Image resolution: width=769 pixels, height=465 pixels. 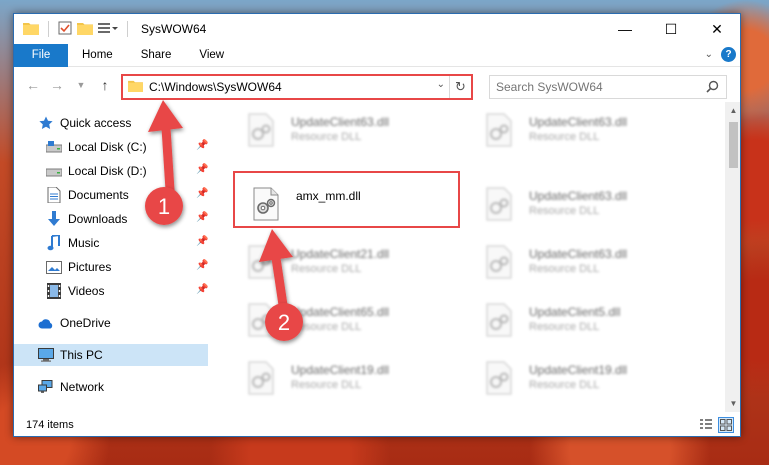 I want to click on sidebar-item-label: Local Disk (C:), so click(x=107, y=147).